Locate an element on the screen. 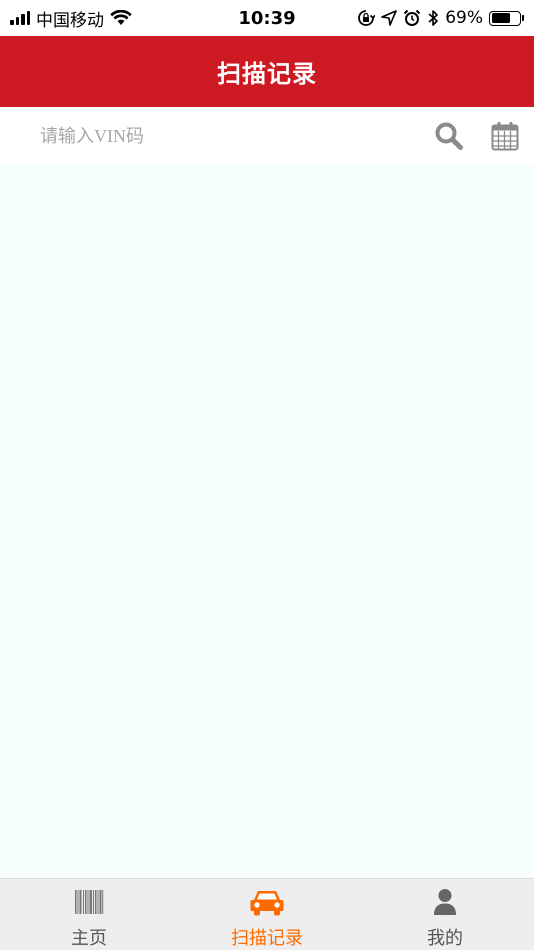  barcode-icon is located at coordinates (89, 902).